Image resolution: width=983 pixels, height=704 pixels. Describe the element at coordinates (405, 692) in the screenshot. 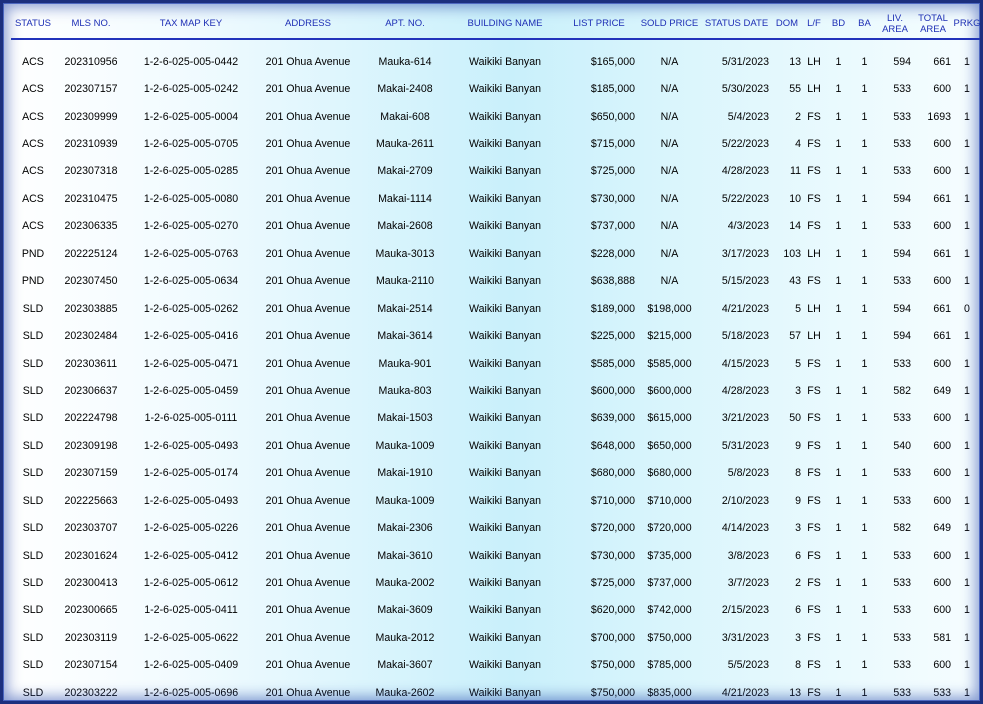

I see `cell-apt-no: Mauka-2602` at that location.